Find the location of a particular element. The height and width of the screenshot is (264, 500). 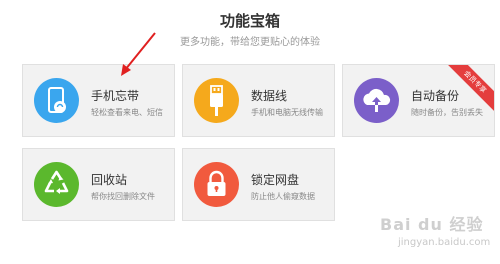

card-title: 锁定网盘 is located at coordinates (275, 180).